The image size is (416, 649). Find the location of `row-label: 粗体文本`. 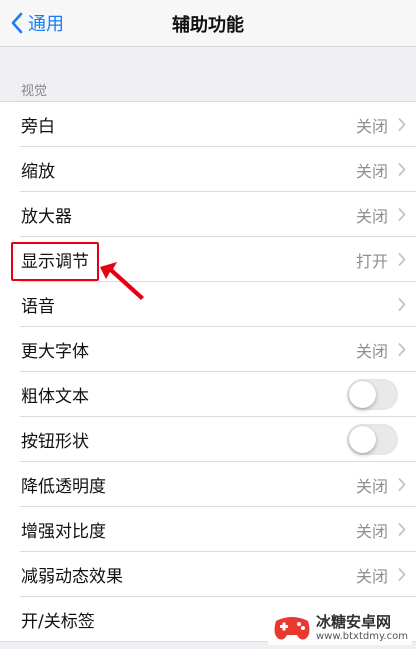

row-label: 粗体文本 is located at coordinates (55, 397).